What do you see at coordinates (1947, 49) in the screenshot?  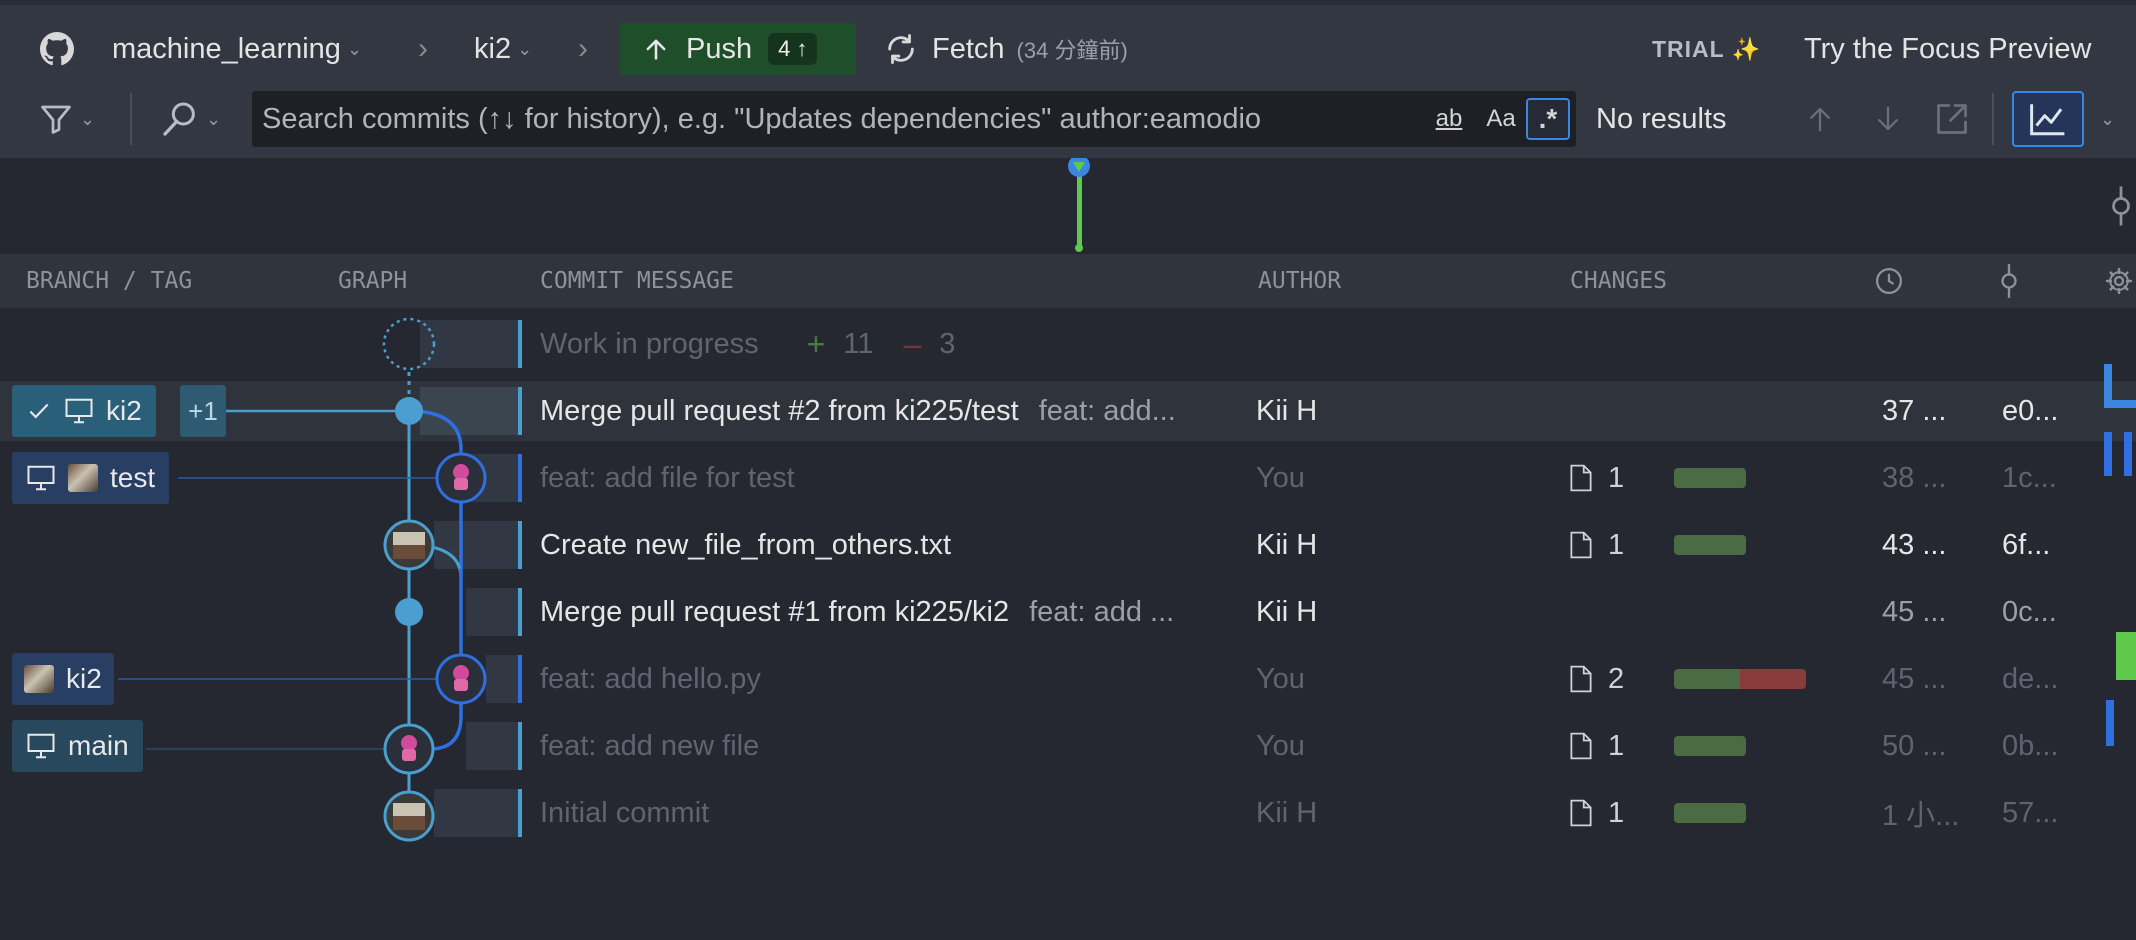 I see `focus-preview-link: Try the Focus Preview` at bounding box center [1947, 49].